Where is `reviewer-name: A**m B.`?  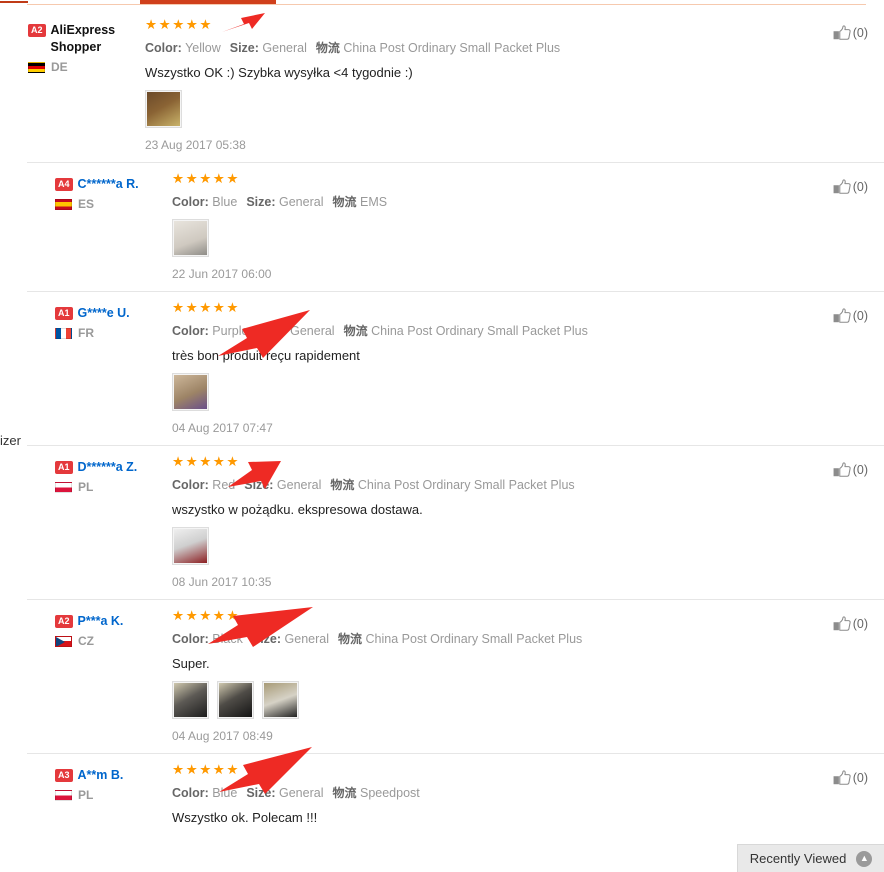
reviewer-name: A**m B. is located at coordinates (101, 775).